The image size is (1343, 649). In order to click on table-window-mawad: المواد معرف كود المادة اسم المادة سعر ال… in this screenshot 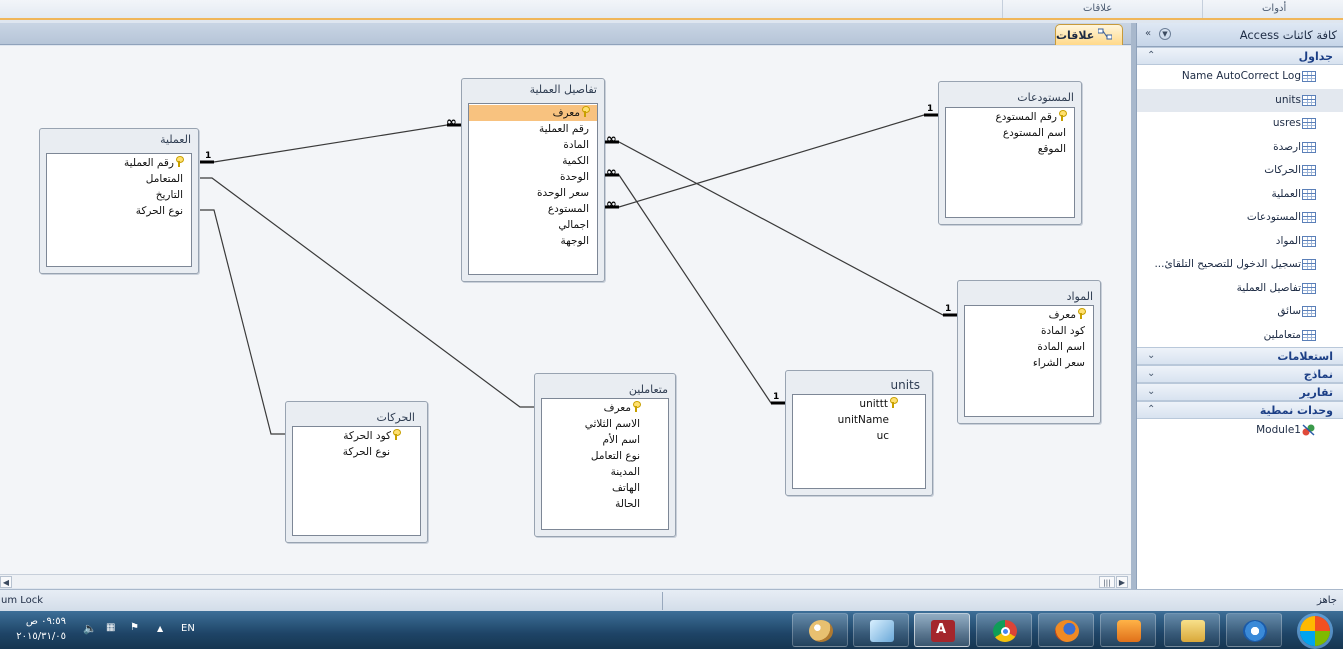, I will do `click(1029, 352)`.